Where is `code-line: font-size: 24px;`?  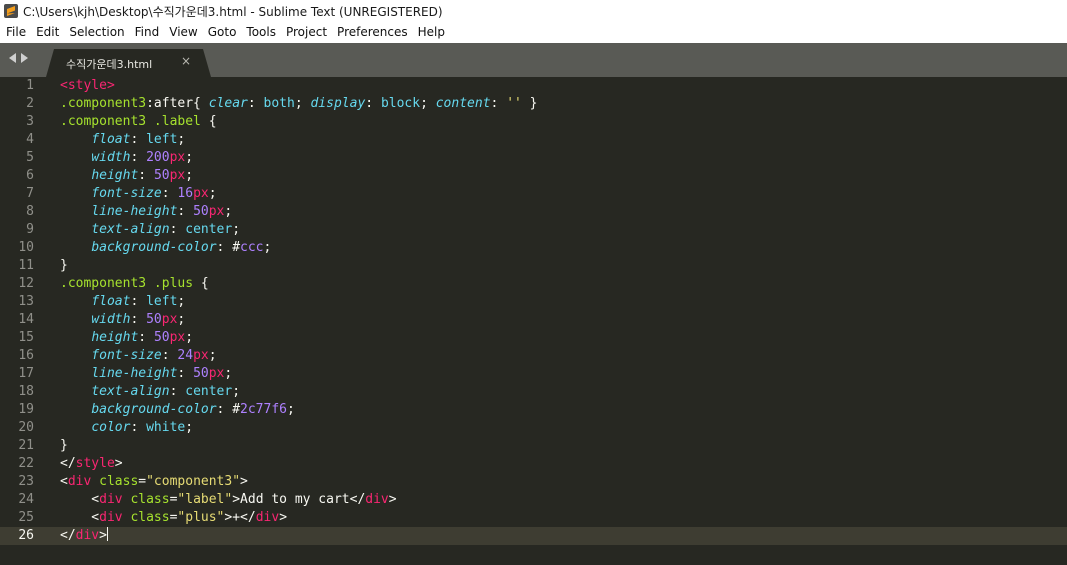
code-line: font-size: 24px; is located at coordinates (138, 356).